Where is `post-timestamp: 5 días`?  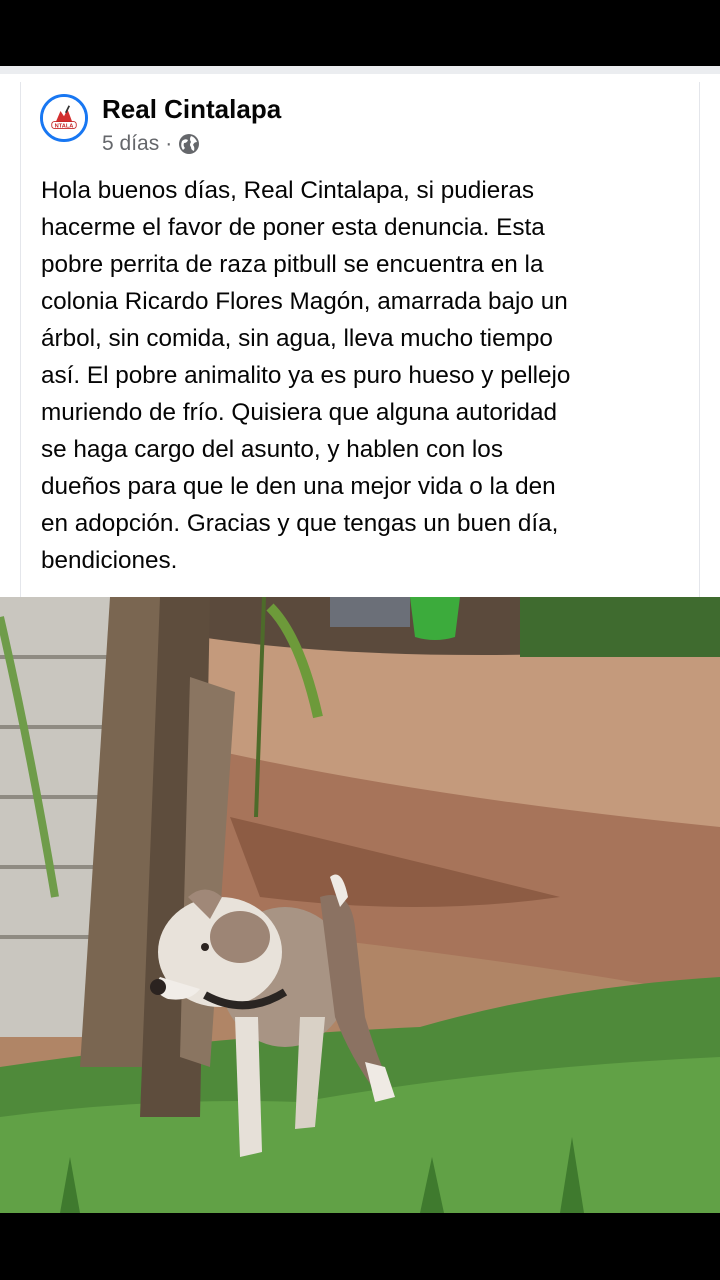 post-timestamp: 5 días is located at coordinates (130, 144).